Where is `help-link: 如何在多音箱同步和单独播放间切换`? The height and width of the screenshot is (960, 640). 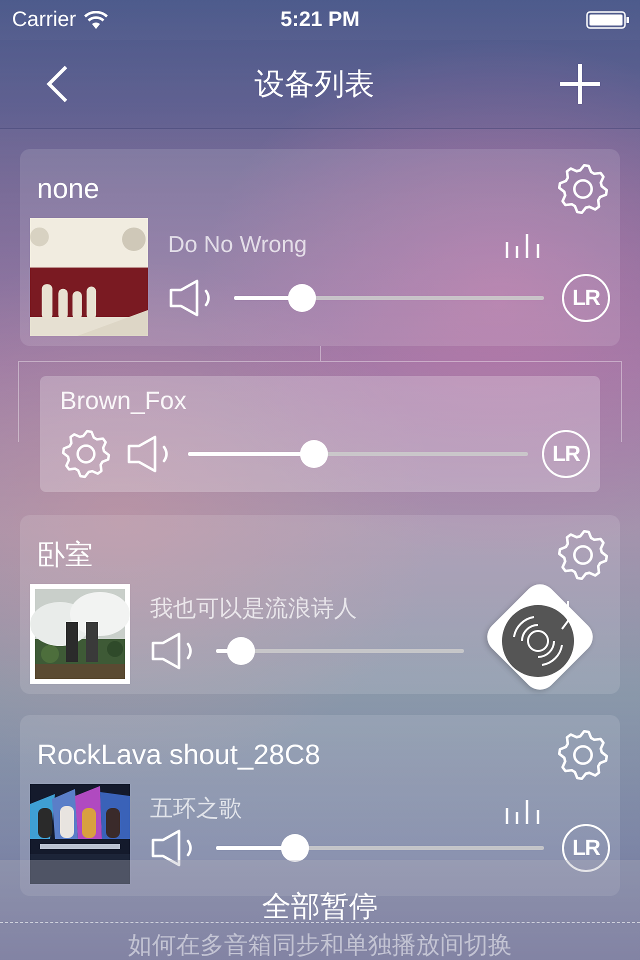
help-link: 如何在多音箱同步和单独播放间切换 is located at coordinates (320, 944).